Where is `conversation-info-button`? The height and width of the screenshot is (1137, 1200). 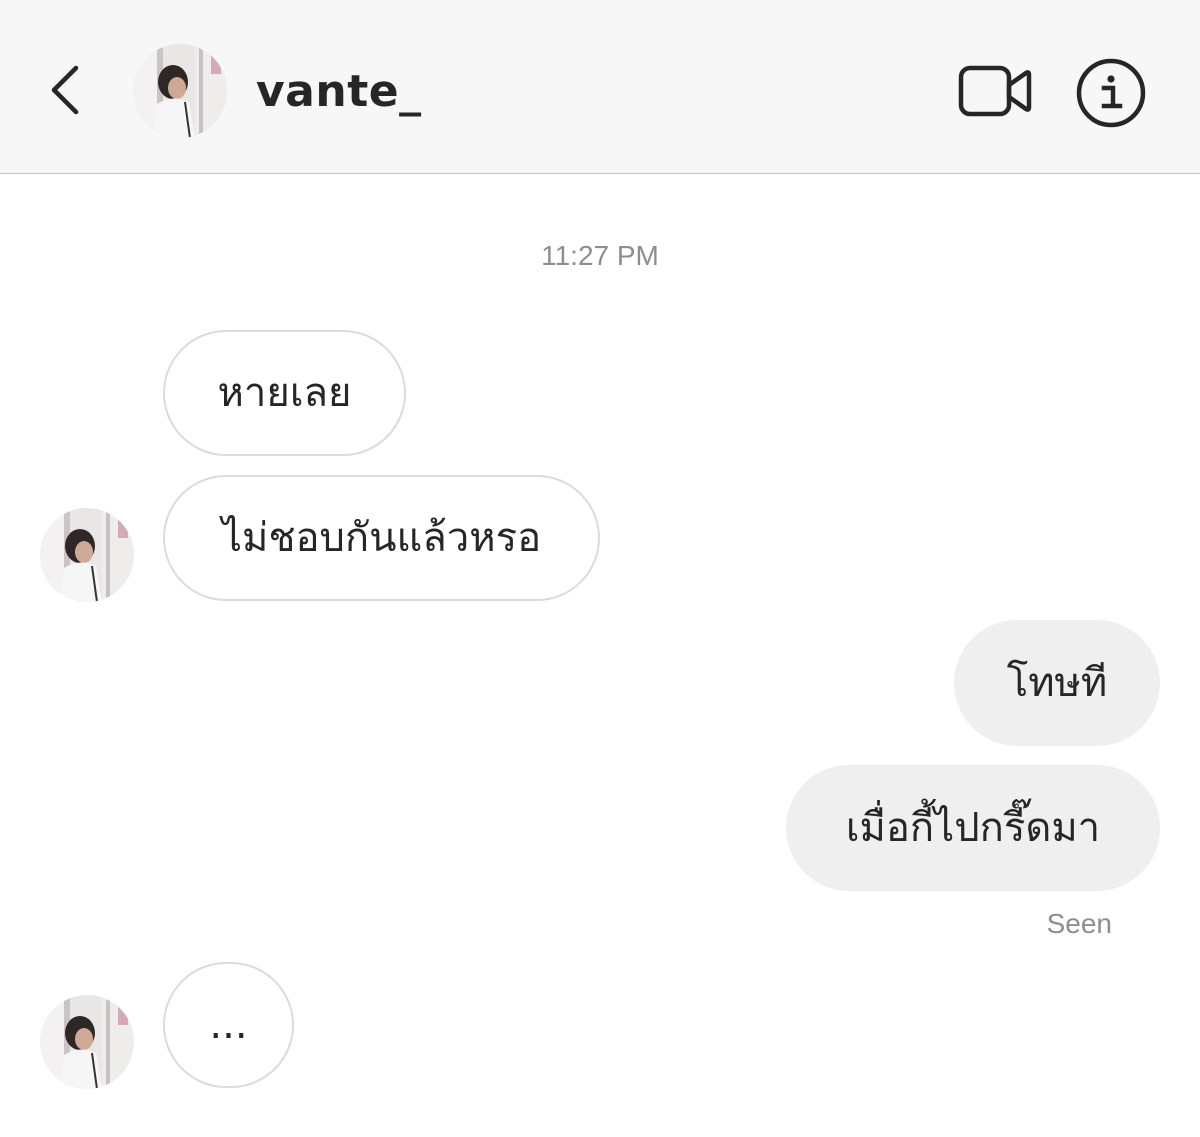
conversation-info-button is located at coordinates (1111, 93).